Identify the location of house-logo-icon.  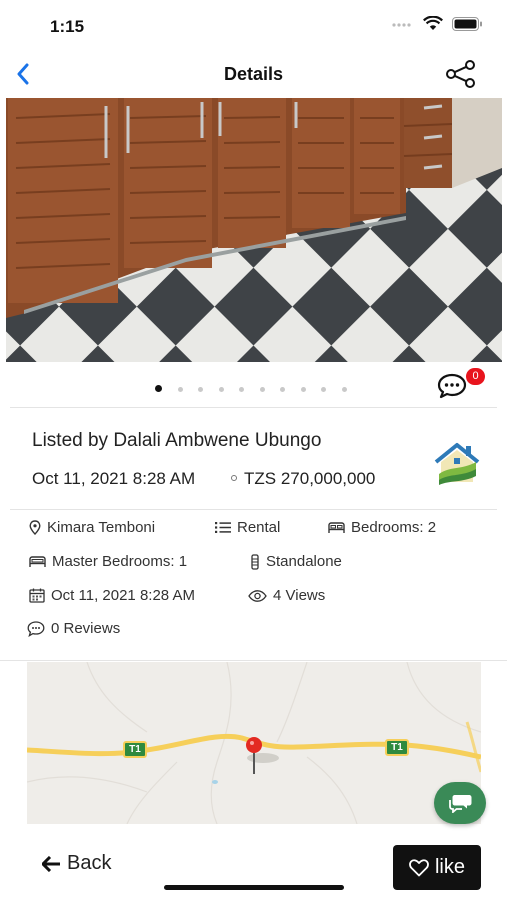
(457, 464).